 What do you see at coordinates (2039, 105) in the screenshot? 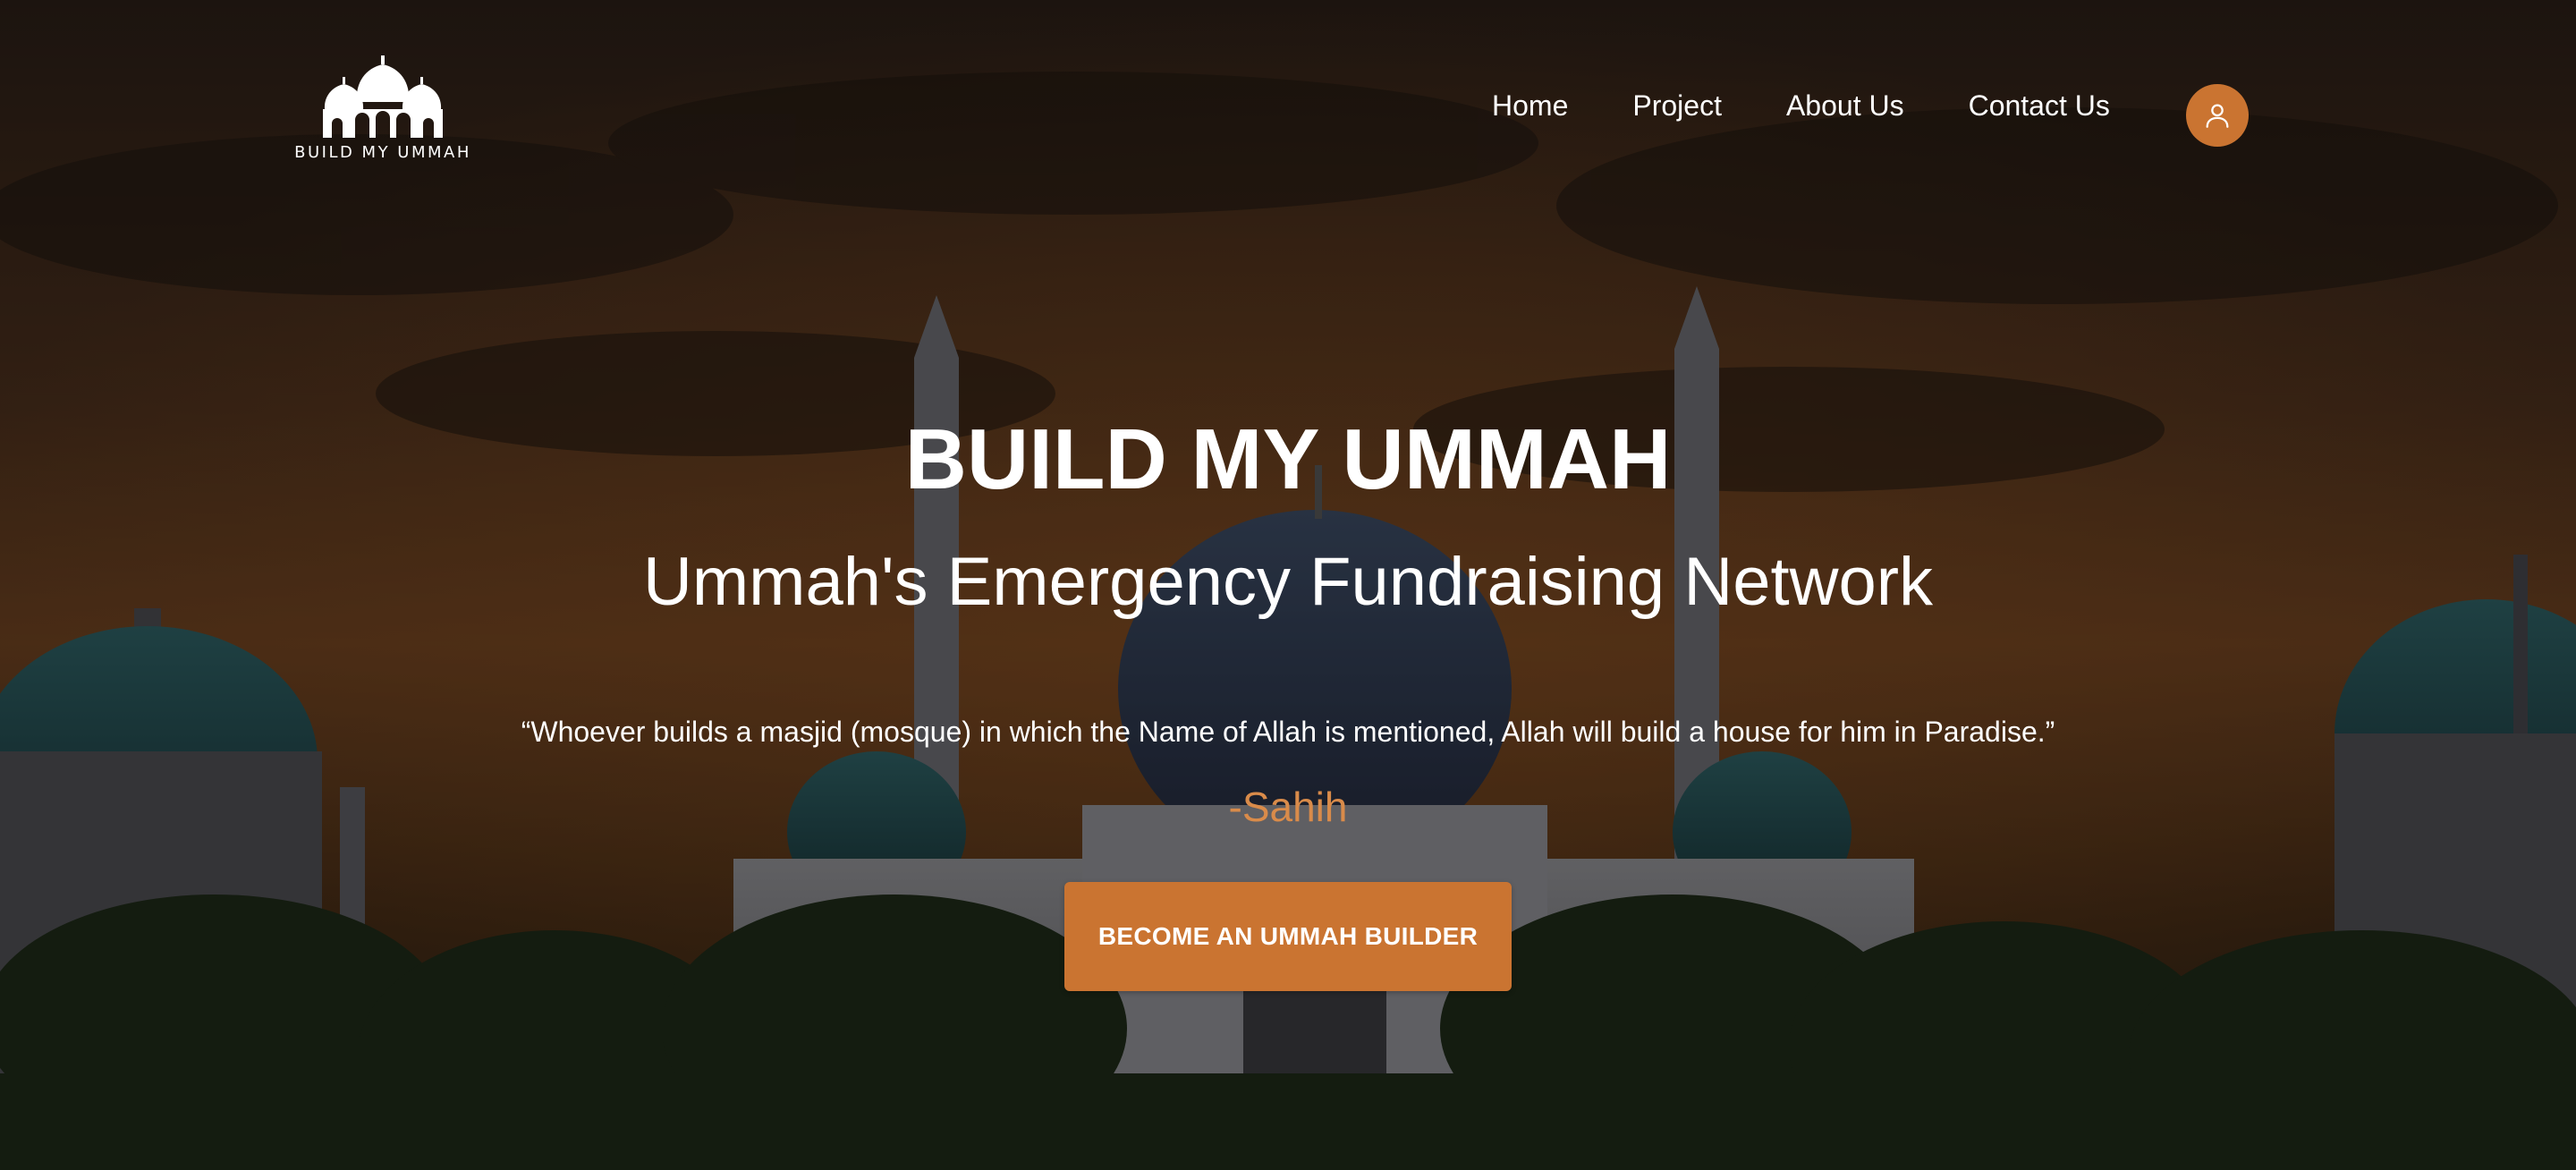
I see `nav-item-contact-us: Contact Us` at bounding box center [2039, 105].